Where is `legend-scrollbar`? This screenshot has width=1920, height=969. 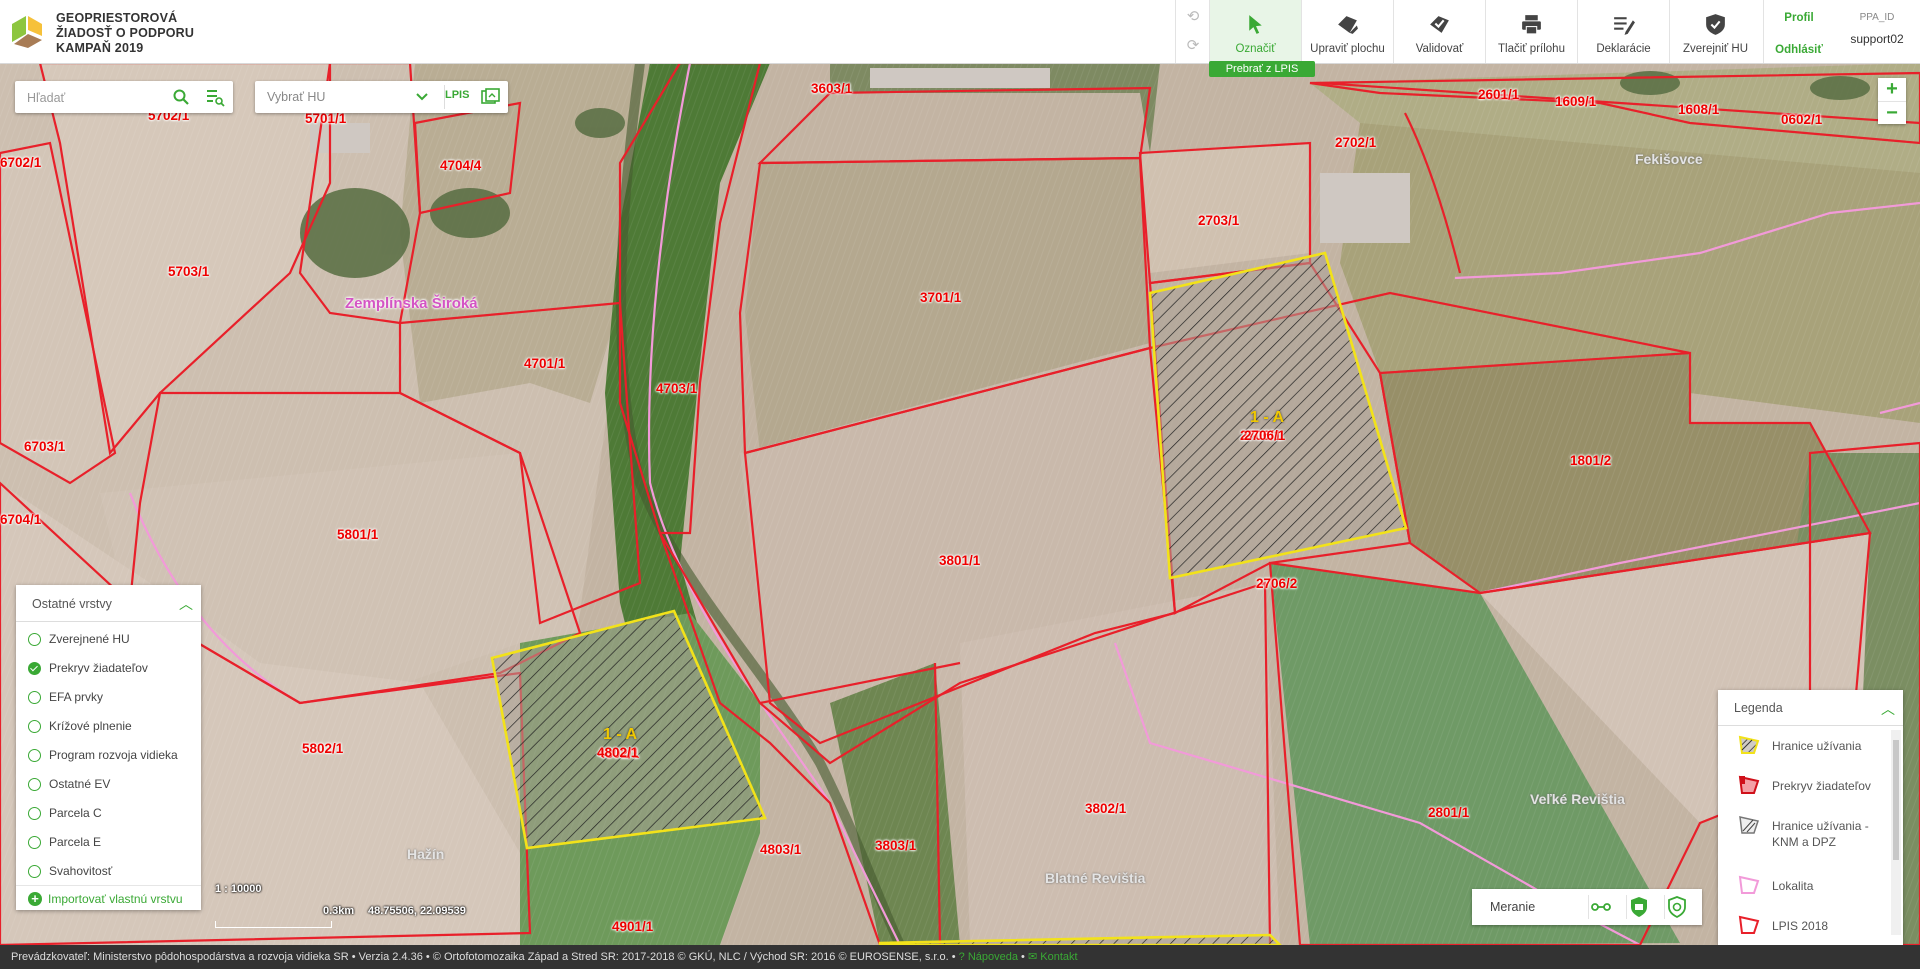
legend-scrollbar is located at coordinates (1896, 832).